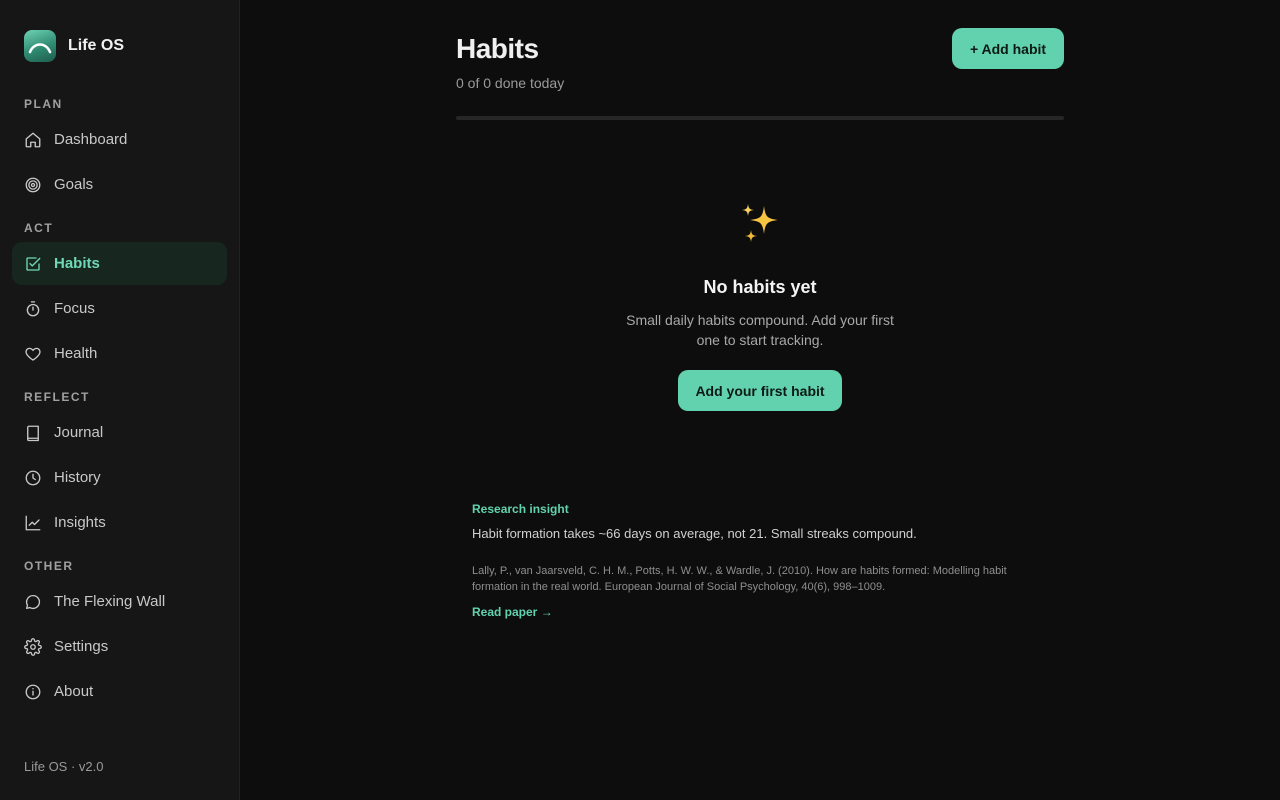 The image size is (1280, 800). Describe the element at coordinates (81, 646) in the screenshot. I see `sidebar-item-label: Settings` at that location.